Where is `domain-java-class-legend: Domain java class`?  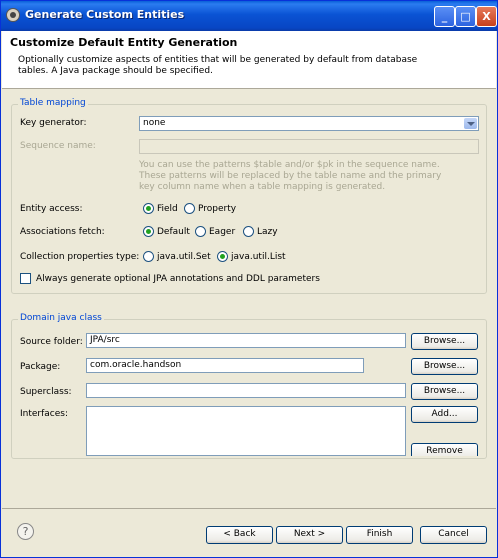 domain-java-class-legend: Domain java class is located at coordinates (61, 318).